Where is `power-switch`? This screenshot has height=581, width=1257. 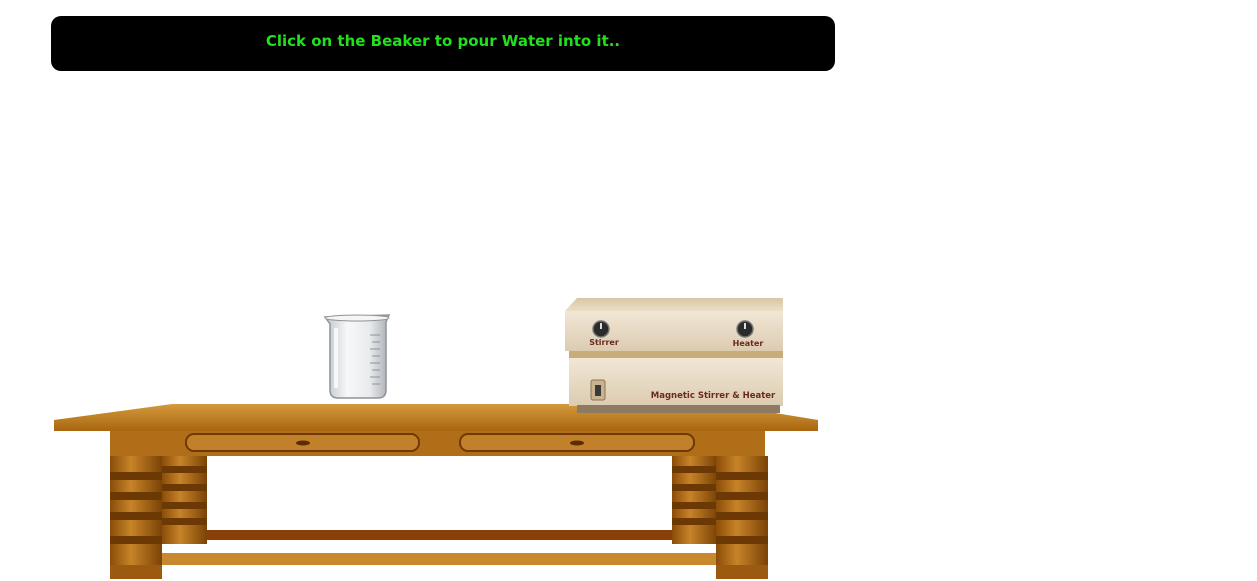
power-switch is located at coordinates (598, 390).